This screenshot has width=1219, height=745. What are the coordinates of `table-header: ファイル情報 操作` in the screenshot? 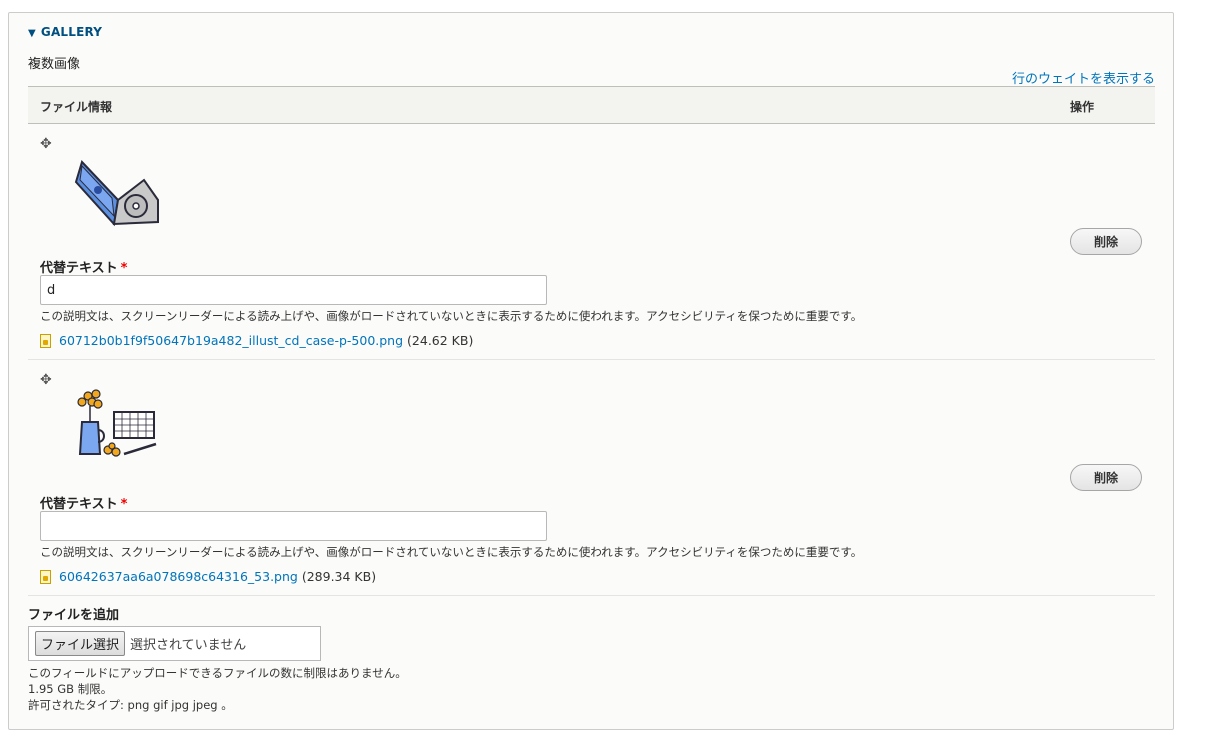 It's located at (591, 105).